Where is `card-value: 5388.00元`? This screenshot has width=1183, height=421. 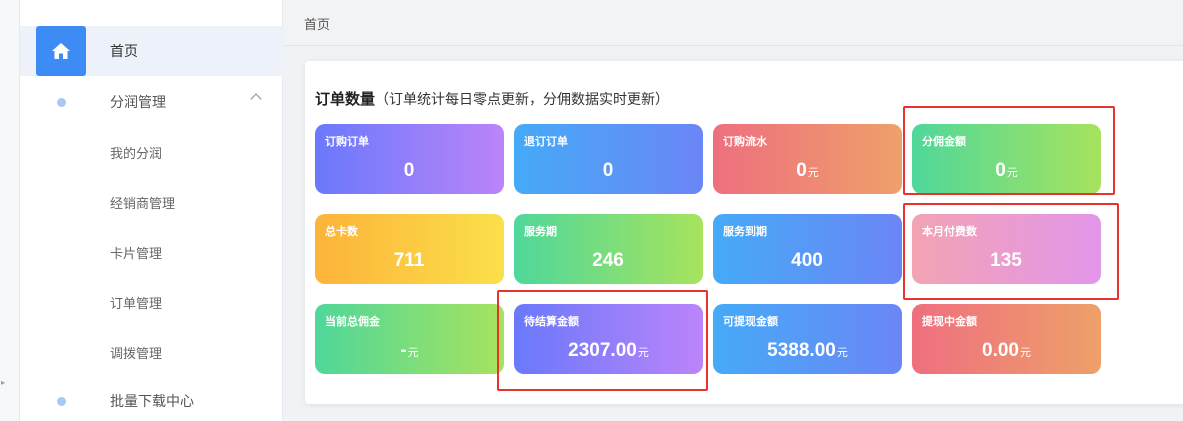
card-value: 5388.00元 is located at coordinates (807, 350).